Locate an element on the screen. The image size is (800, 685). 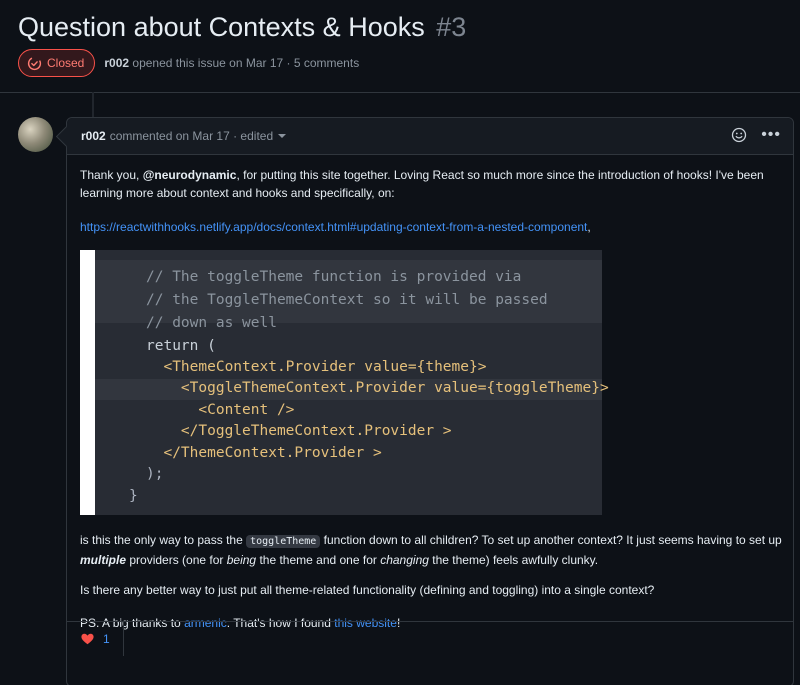
text-span: providers (one for is located at coordinates (176, 560).